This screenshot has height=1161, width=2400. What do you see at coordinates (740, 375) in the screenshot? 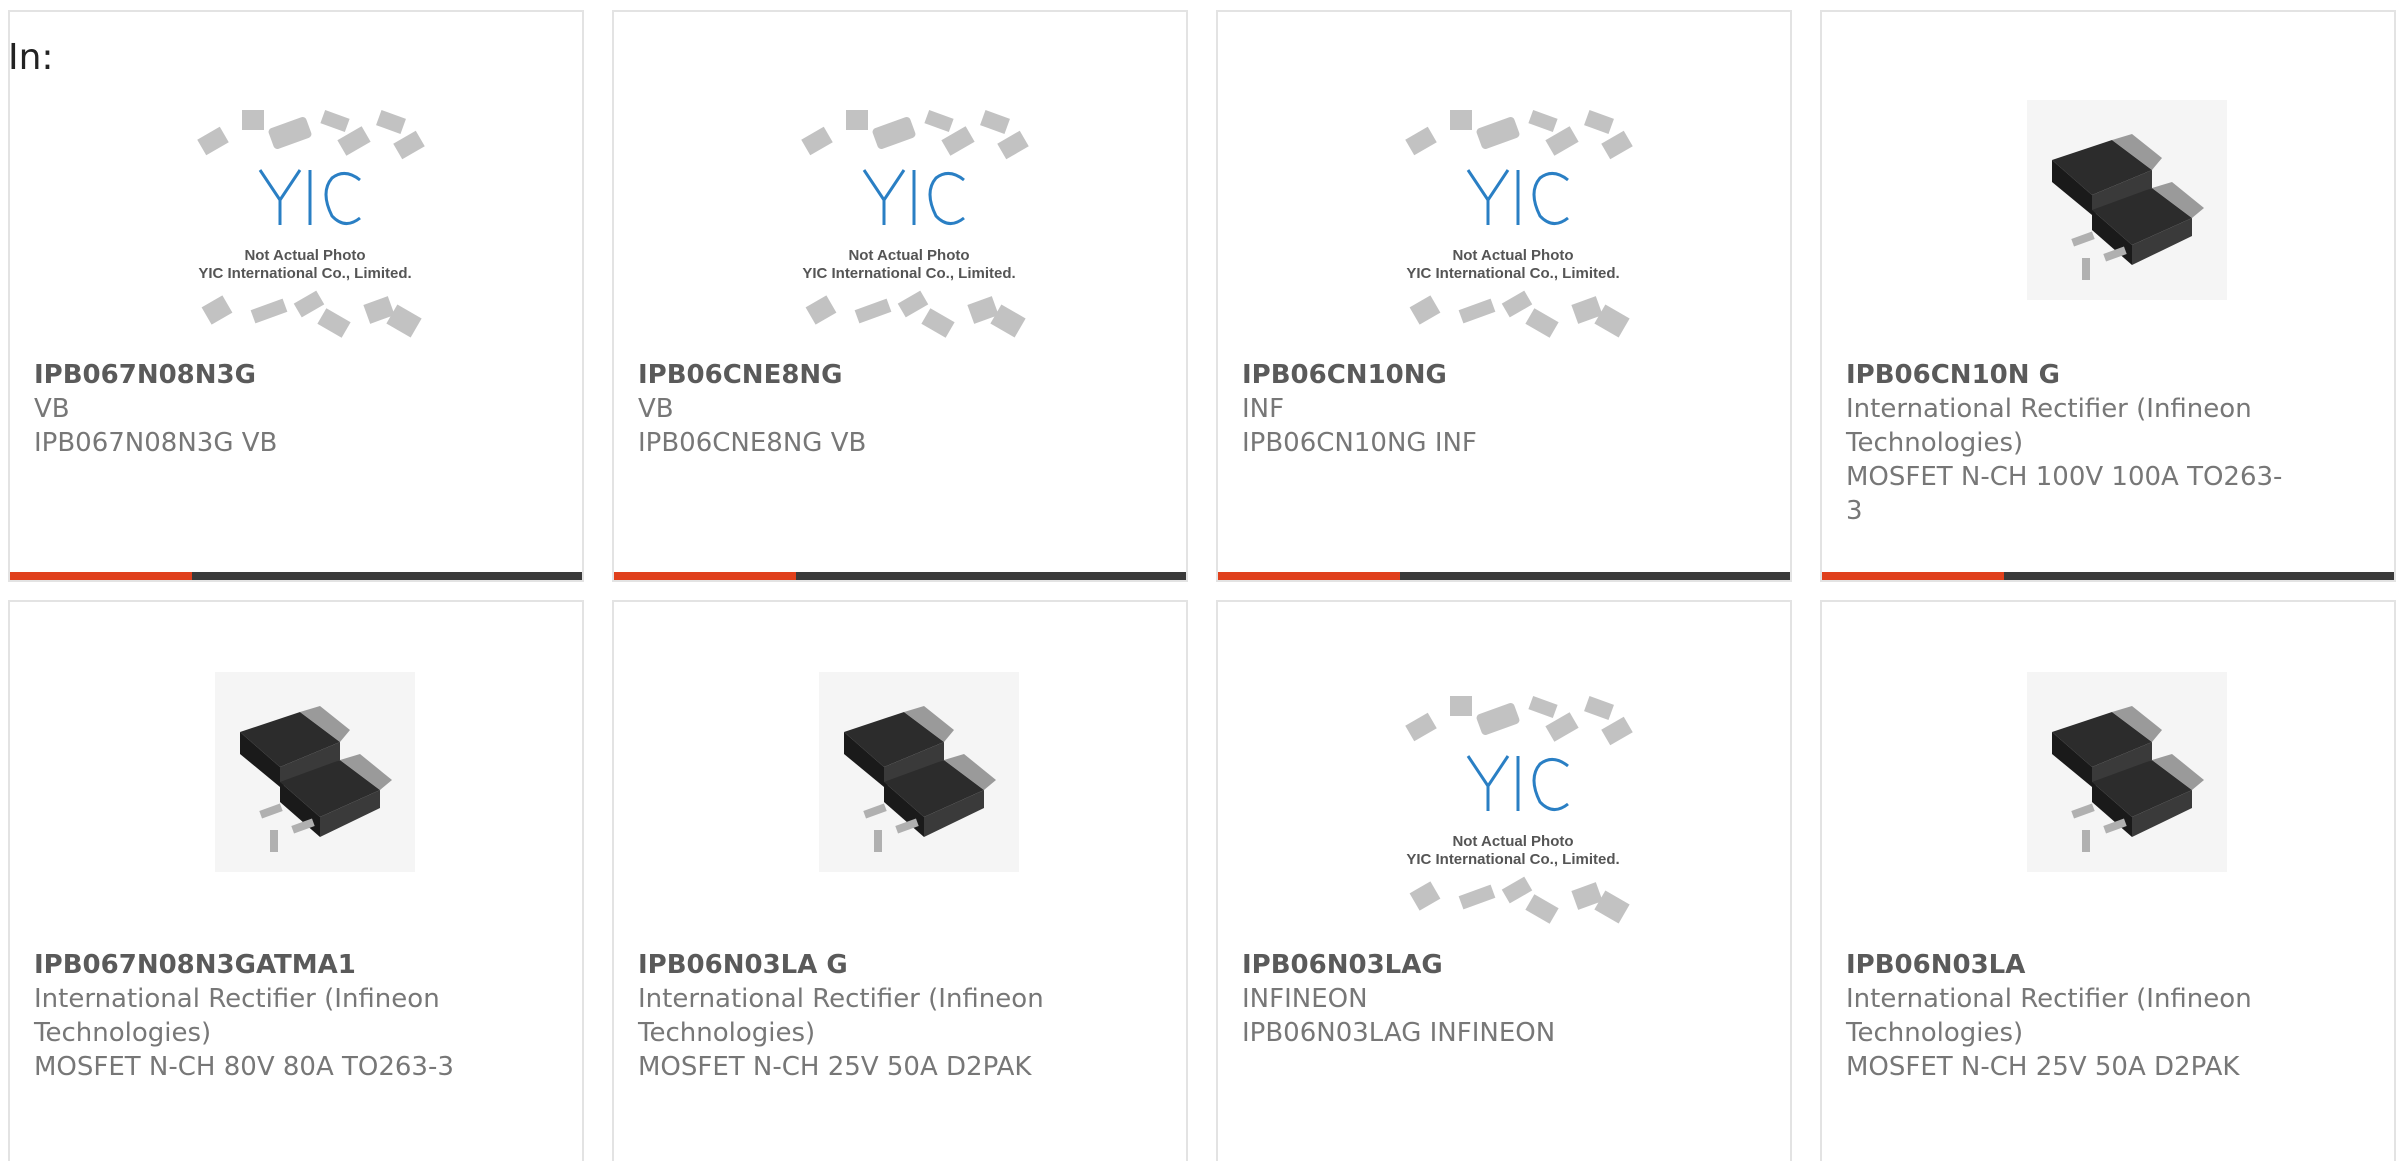
I see `product-part-number: IPB06CNE8NG` at bounding box center [740, 375].